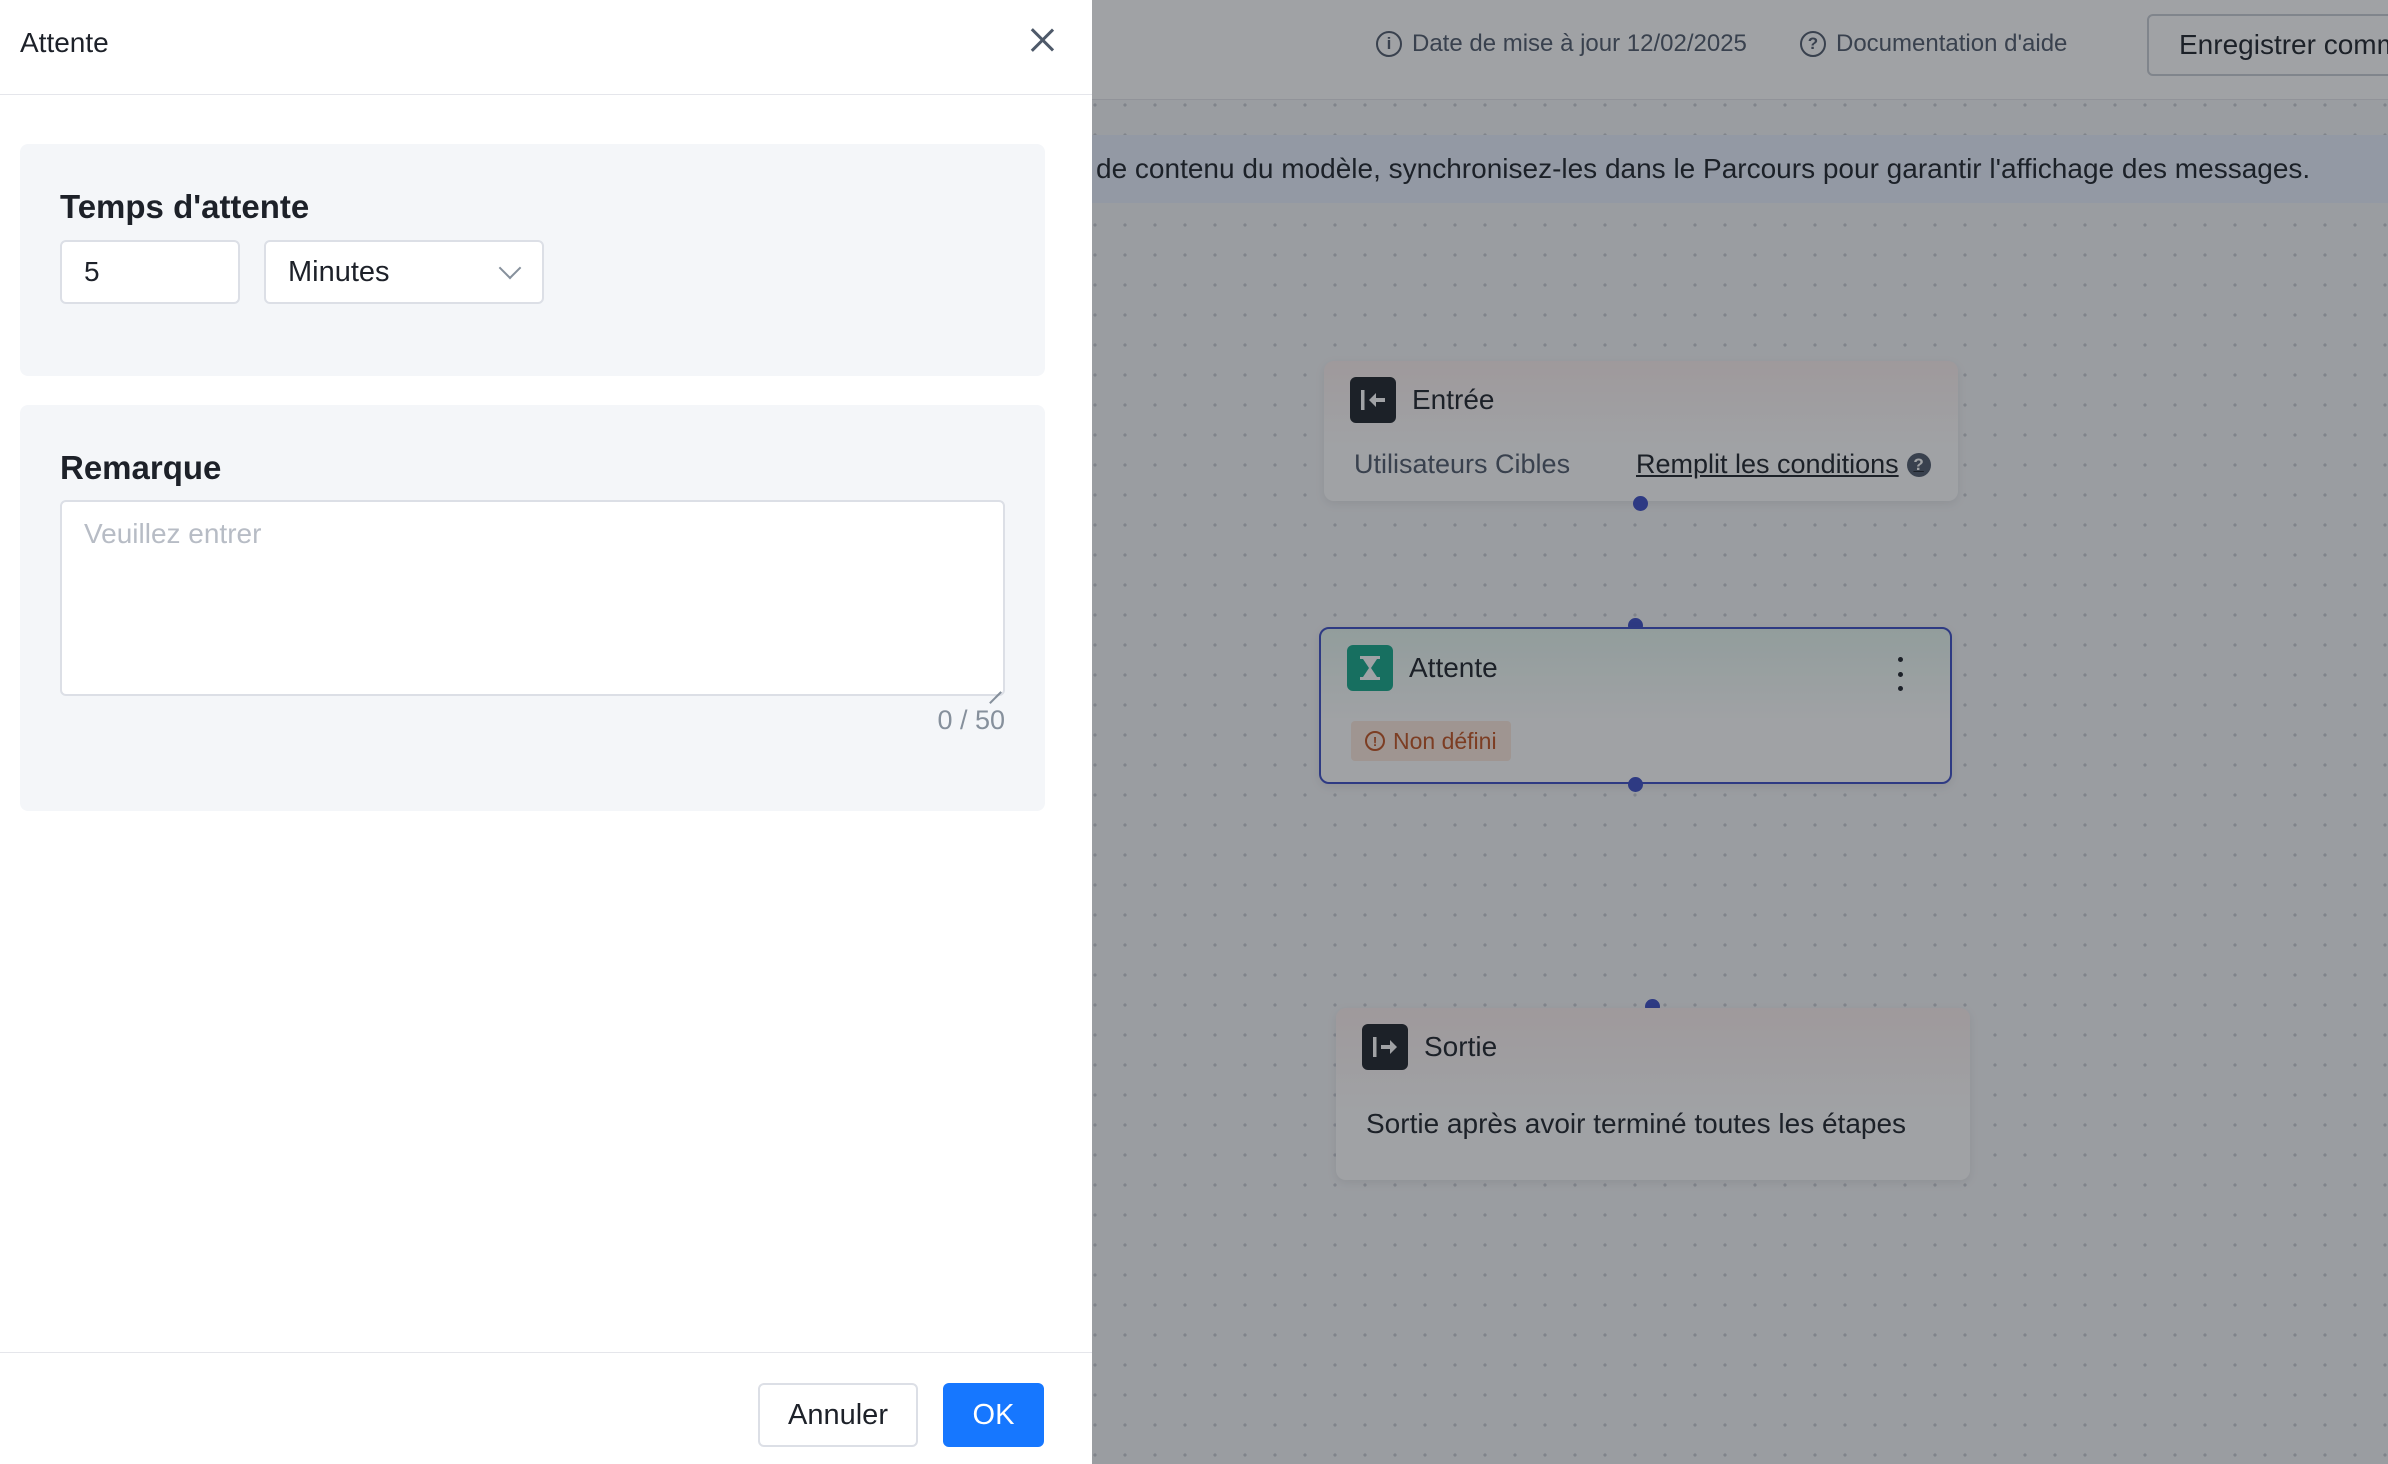 The image size is (2388, 1464). What do you see at coordinates (339, 271) in the screenshot?
I see `time-unit-value: Minutes` at bounding box center [339, 271].